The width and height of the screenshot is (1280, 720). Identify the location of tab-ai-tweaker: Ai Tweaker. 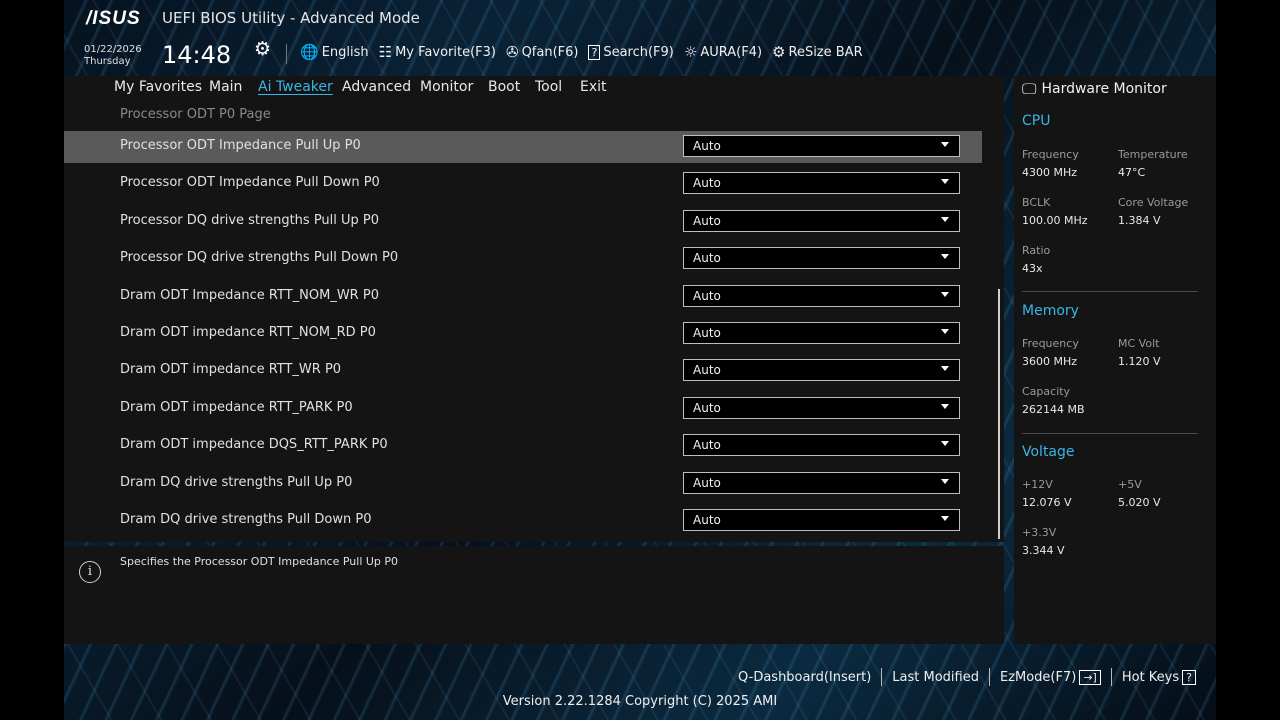
(295, 87).